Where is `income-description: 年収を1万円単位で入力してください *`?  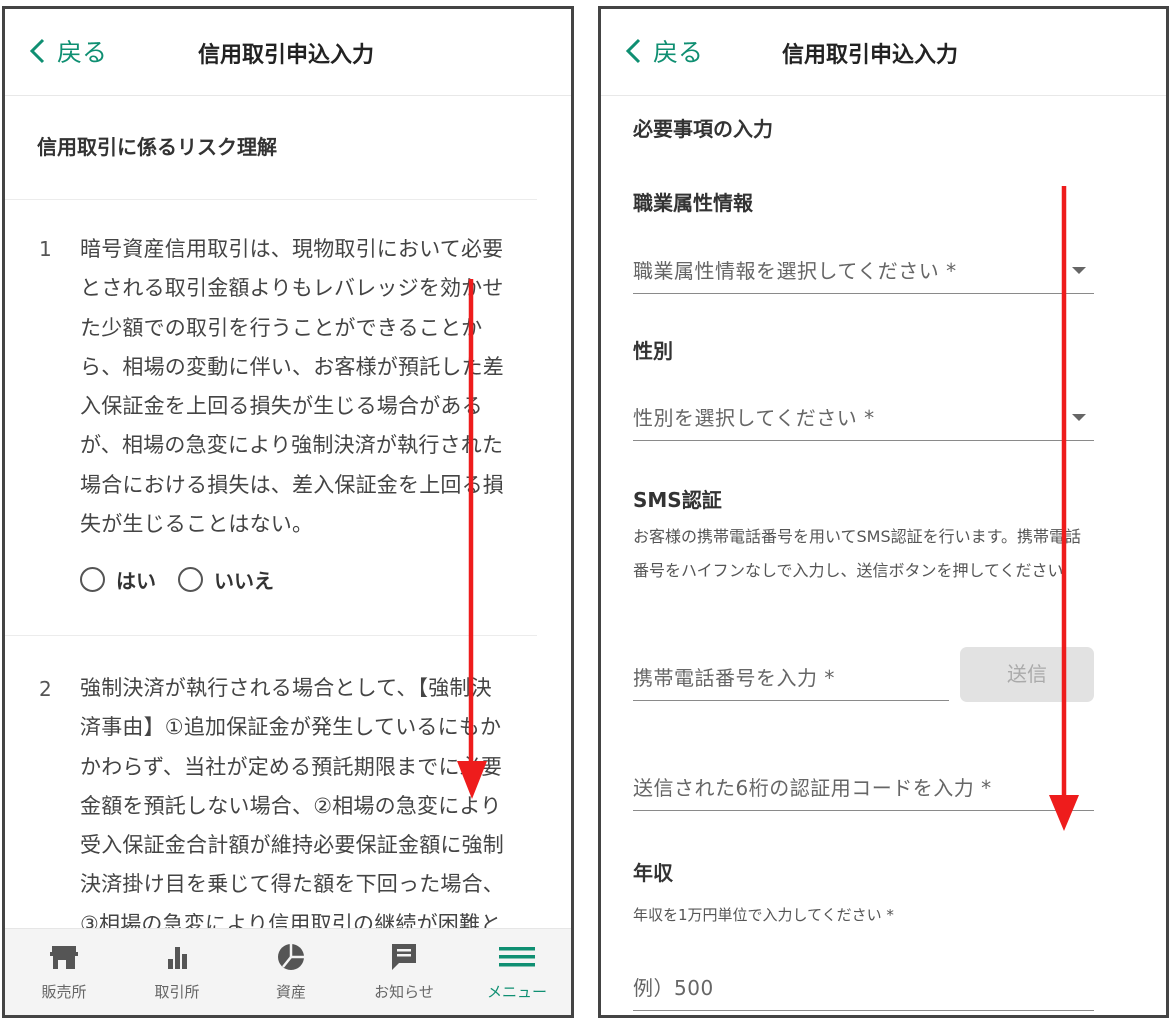 income-description: 年収を1万円単位で入力してください * is located at coordinates (763, 915).